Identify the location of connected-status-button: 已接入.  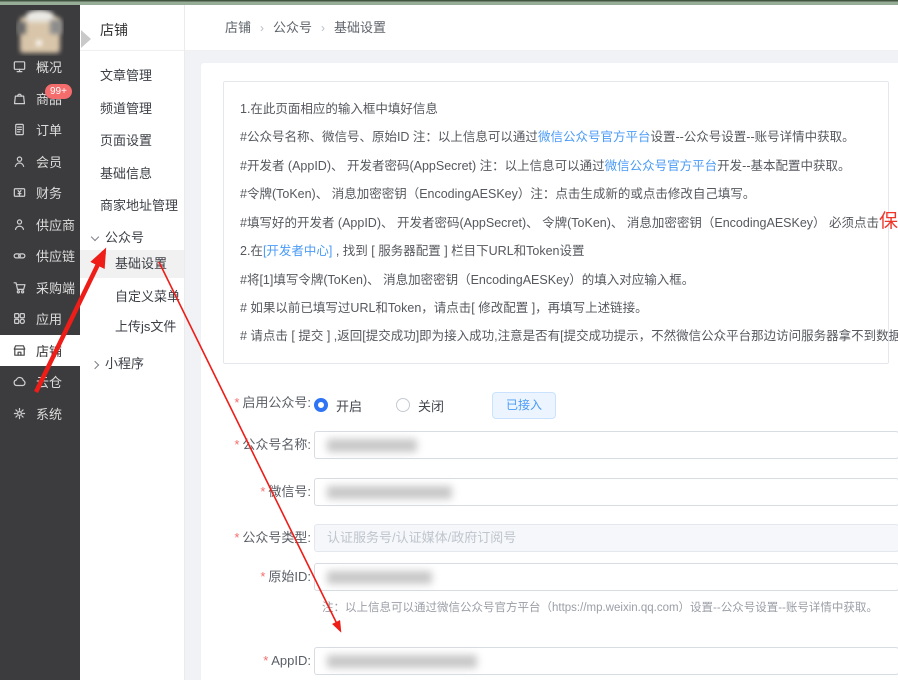
(524, 405).